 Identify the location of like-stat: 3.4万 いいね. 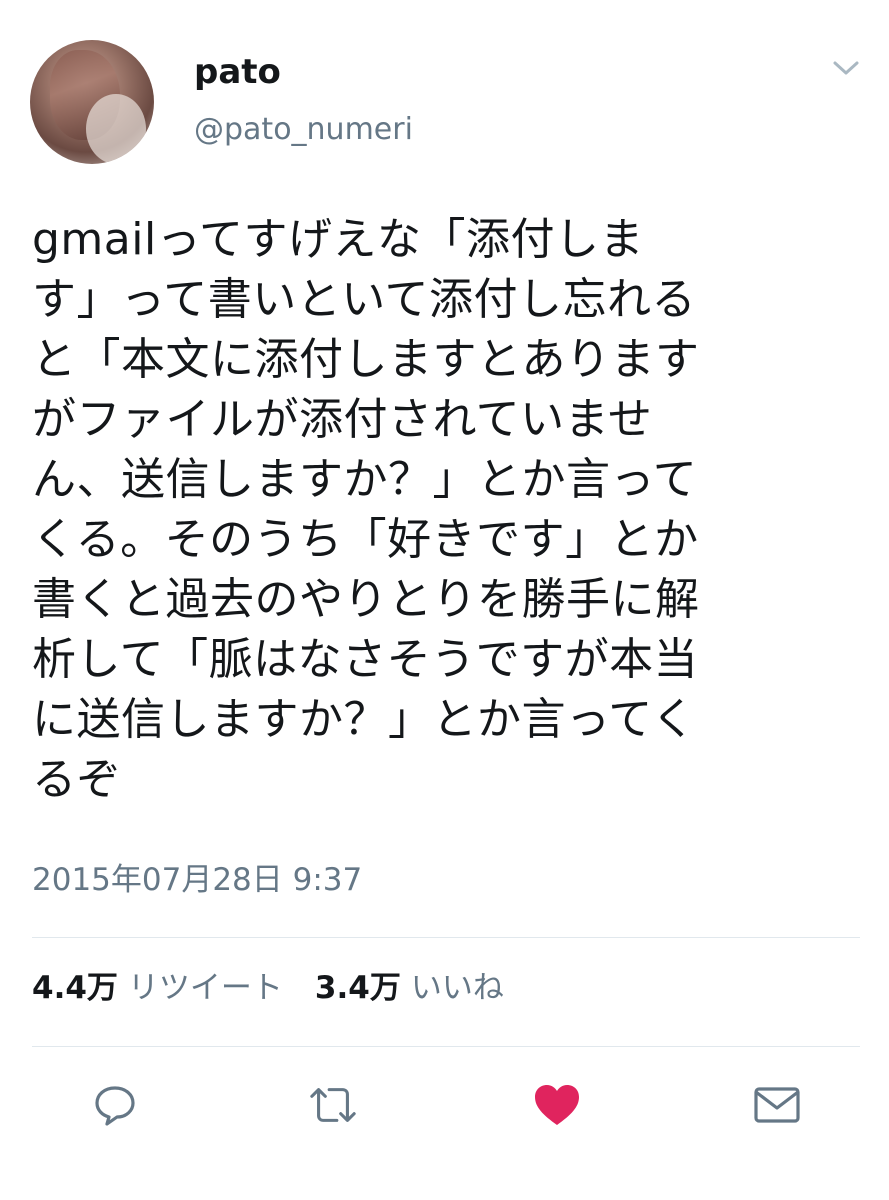
(409, 988).